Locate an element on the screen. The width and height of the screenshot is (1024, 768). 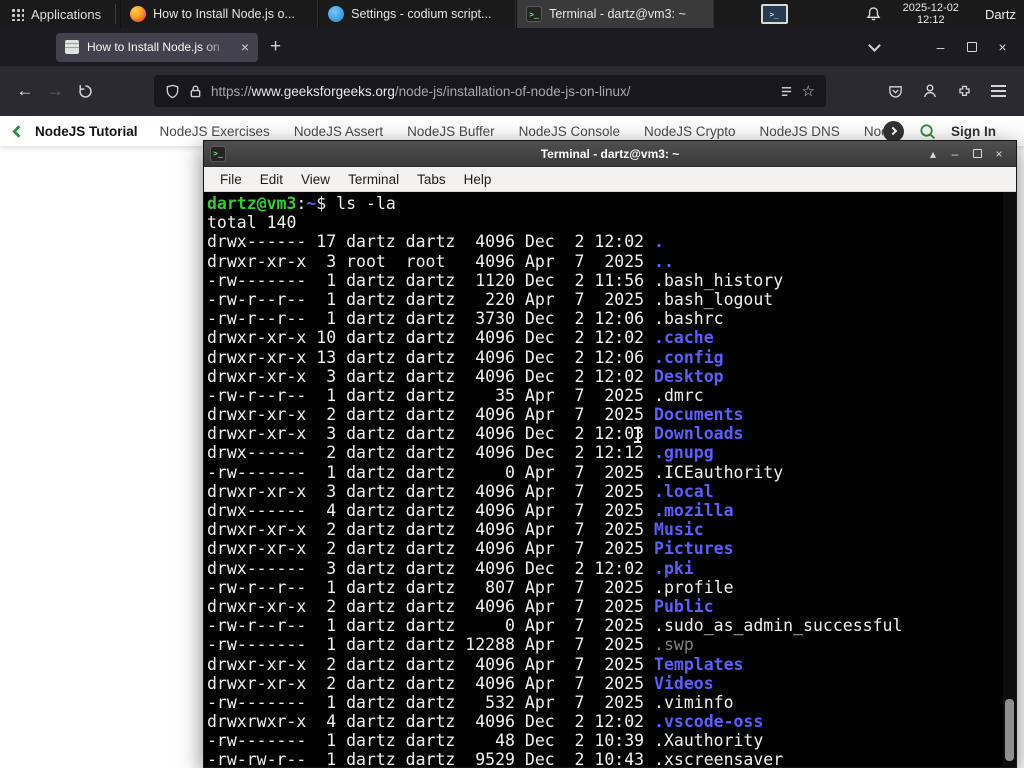
listing-name: .cache is located at coordinates (684, 338).